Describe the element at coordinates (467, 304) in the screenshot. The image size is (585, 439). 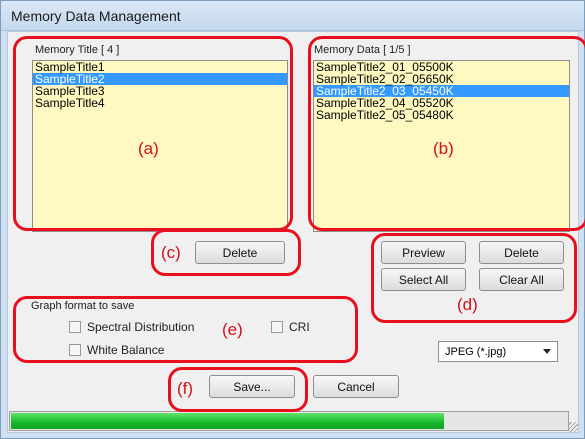
I see `annotation-d: (d)` at that location.